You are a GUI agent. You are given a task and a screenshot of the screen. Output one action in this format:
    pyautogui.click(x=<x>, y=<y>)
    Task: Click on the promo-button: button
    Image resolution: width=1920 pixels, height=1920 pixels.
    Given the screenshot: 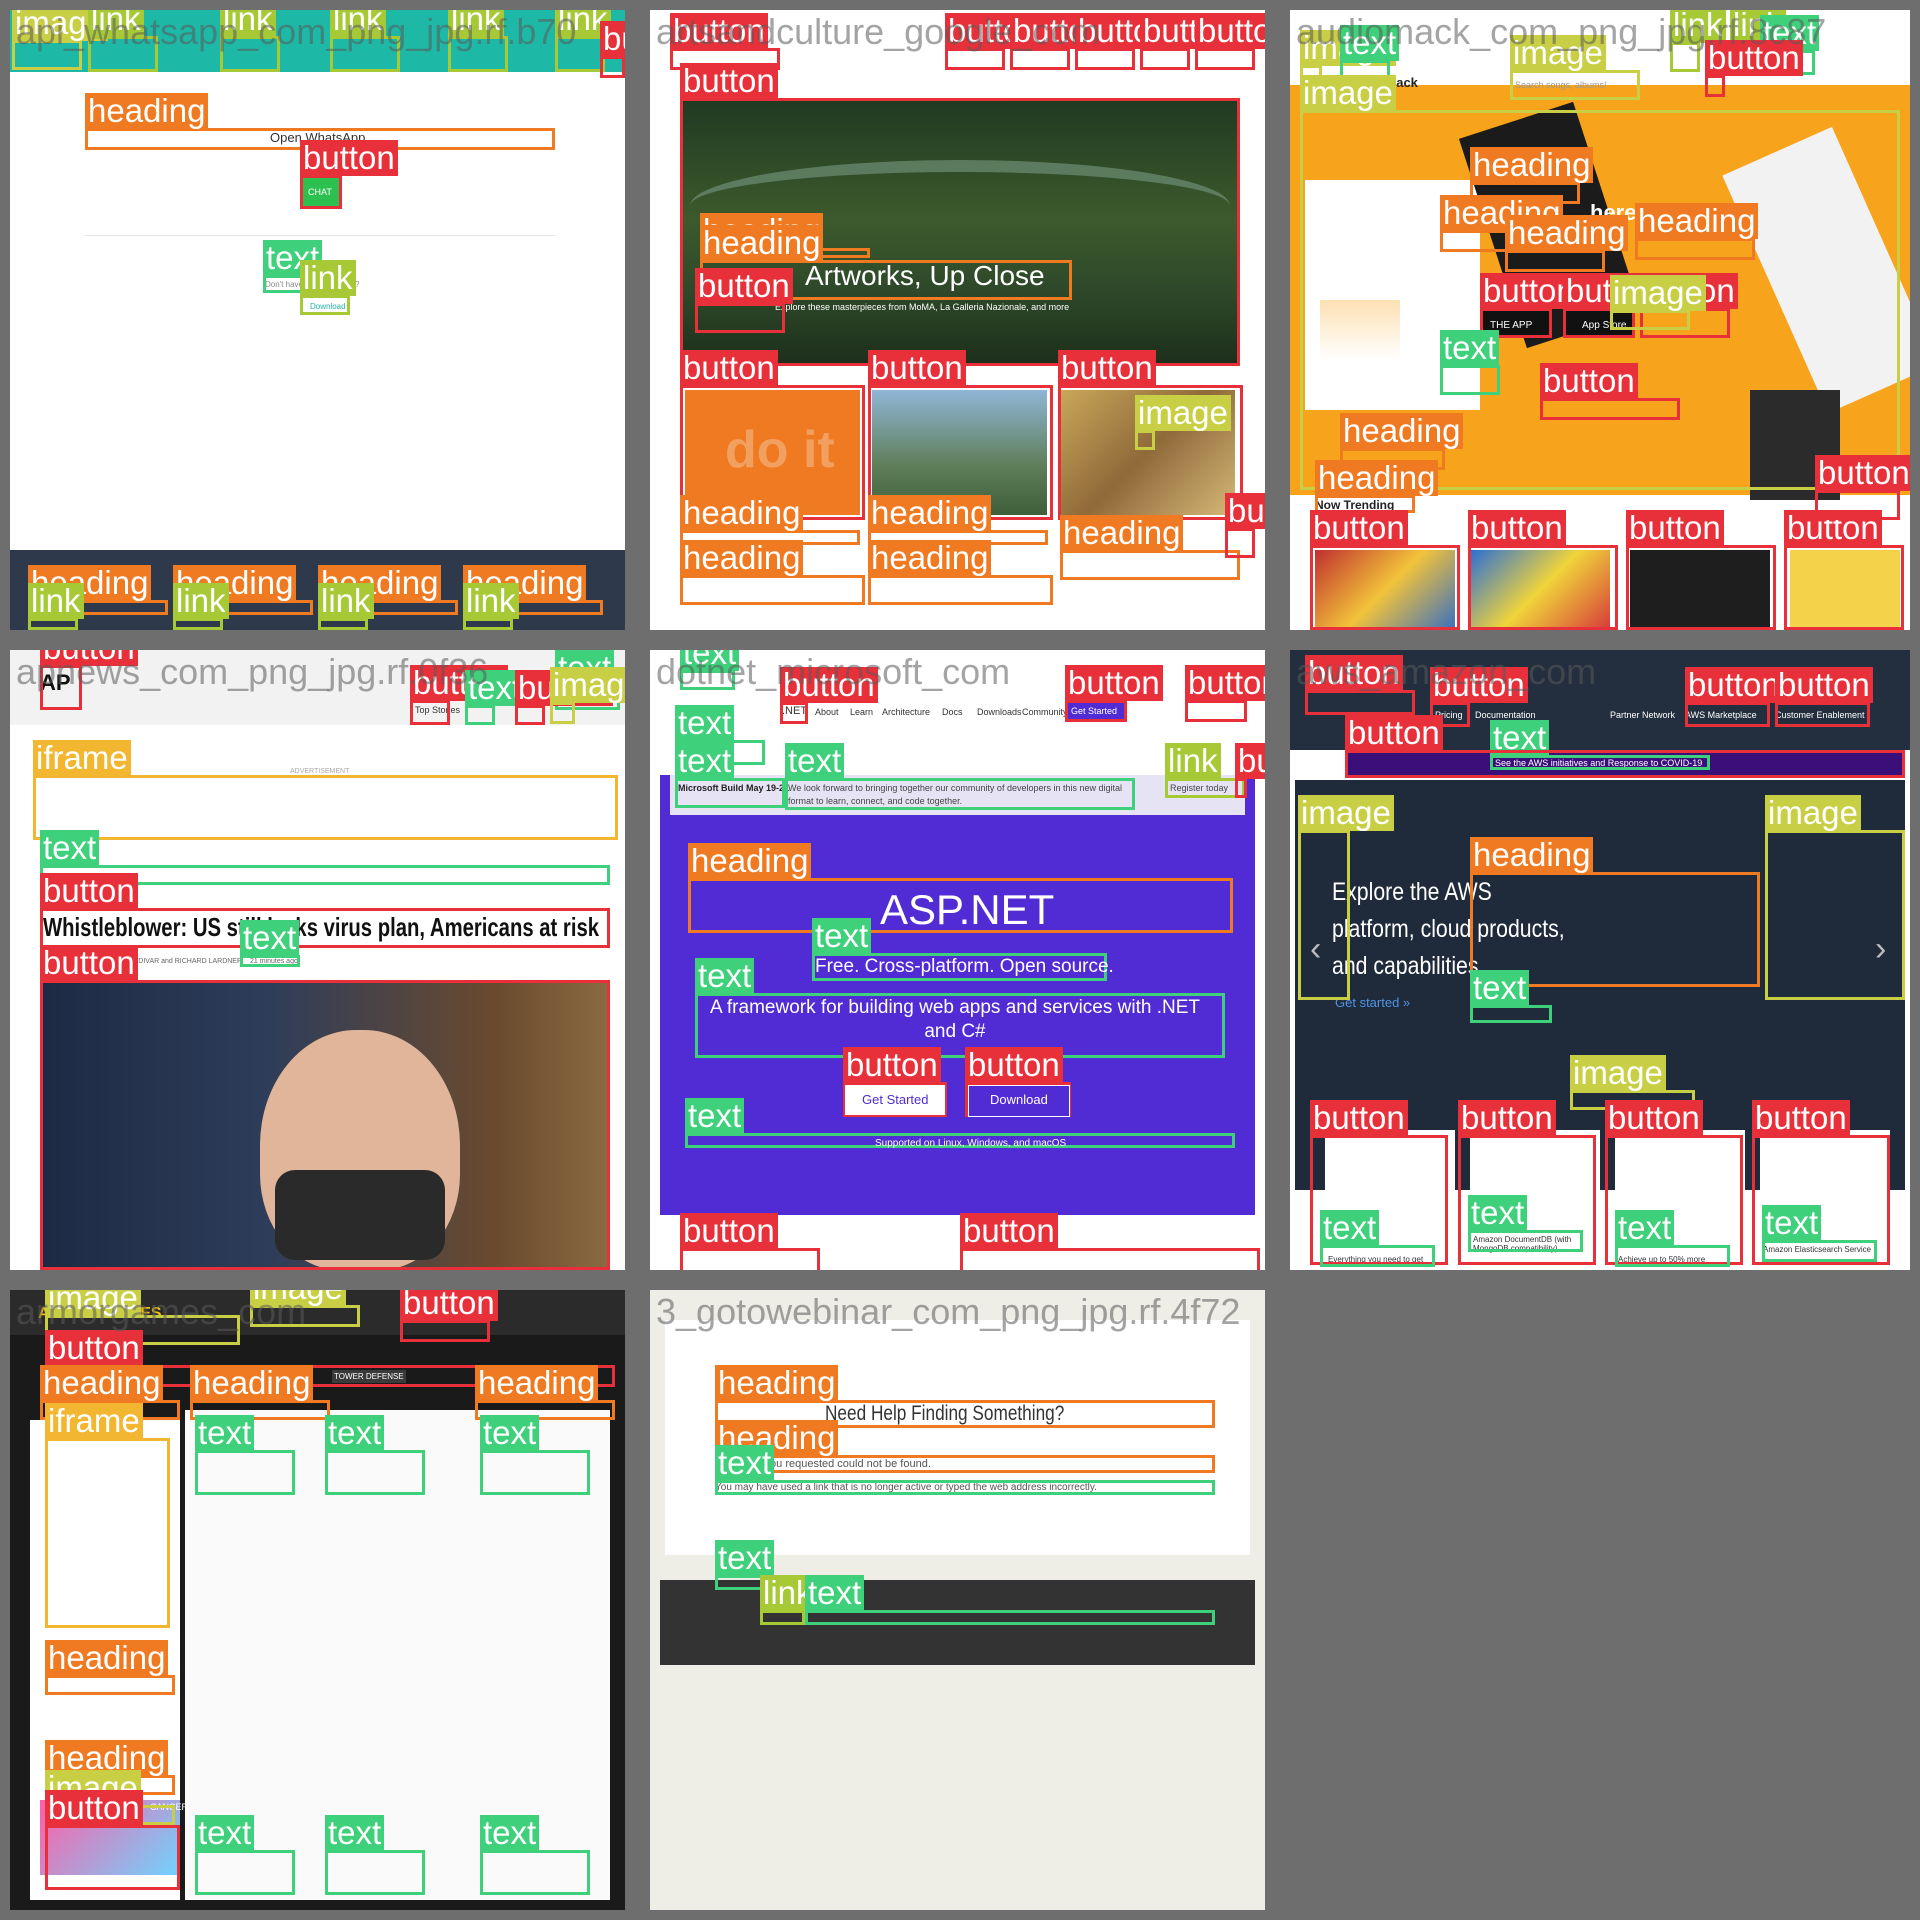 What is the action you would take?
    pyautogui.click(x=112, y=1840)
    